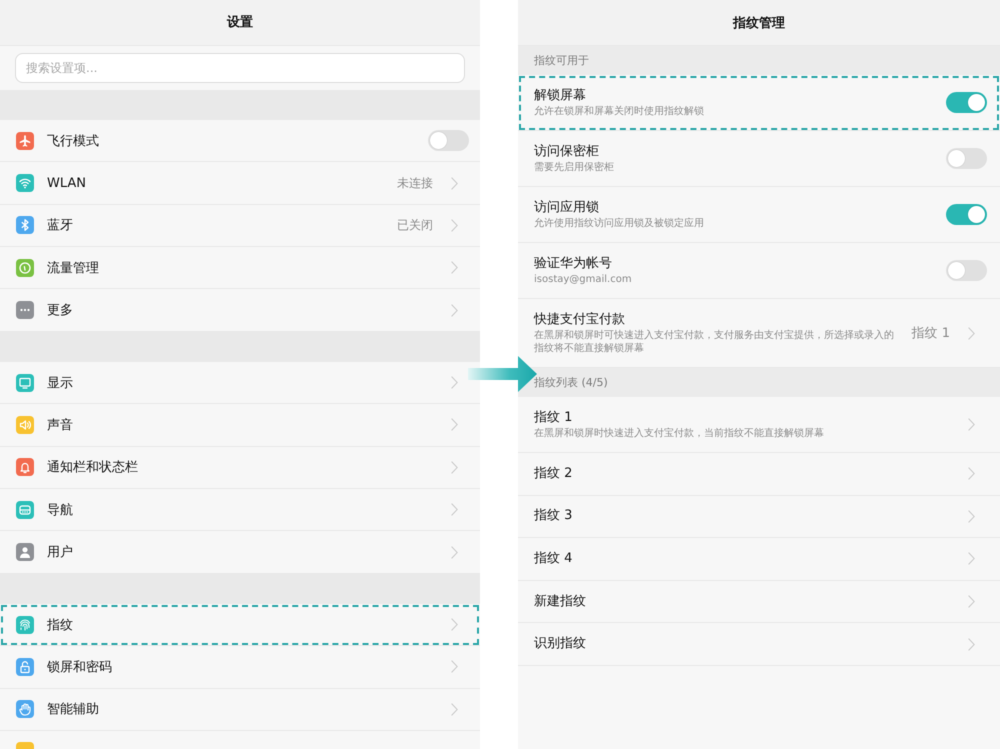 The height and width of the screenshot is (749, 1000). I want to click on title-bar: 指纹管理, so click(759, 23).